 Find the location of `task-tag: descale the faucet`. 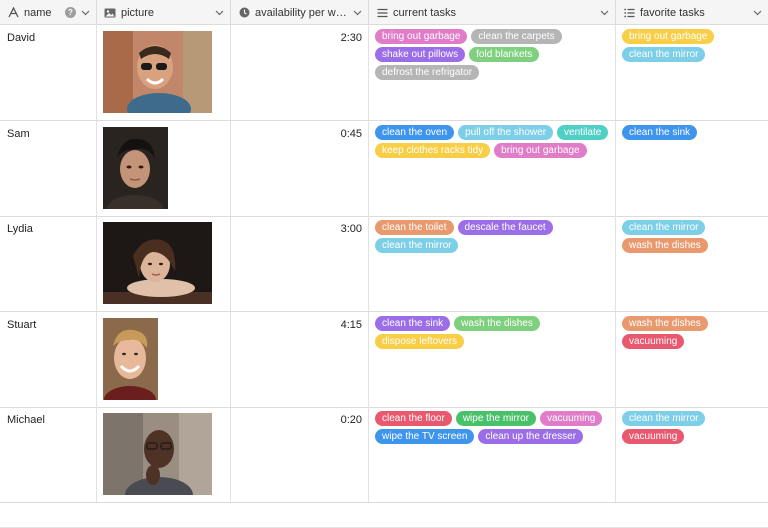

task-tag: descale the faucet is located at coordinates (505, 227).